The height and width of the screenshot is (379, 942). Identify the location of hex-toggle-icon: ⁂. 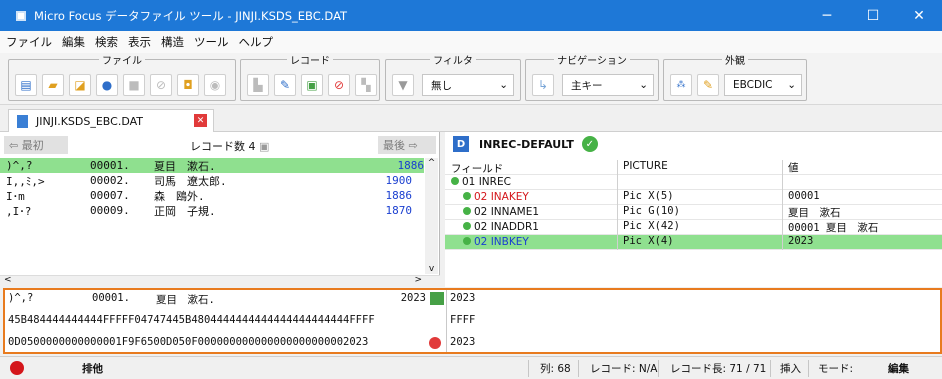
(681, 85).